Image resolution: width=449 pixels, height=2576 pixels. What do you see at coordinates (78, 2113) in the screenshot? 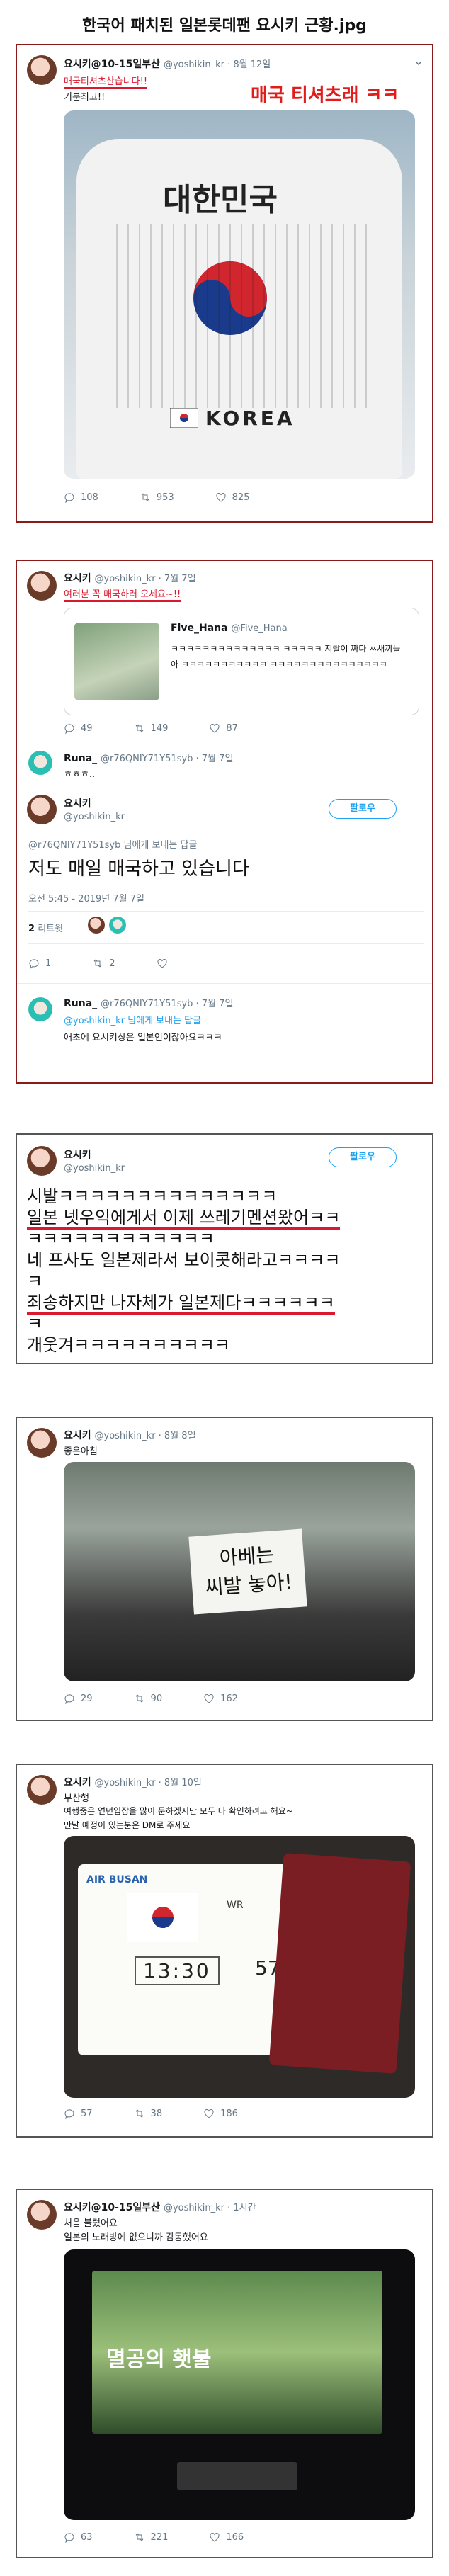
I see `reply-button: 57` at bounding box center [78, 2113].